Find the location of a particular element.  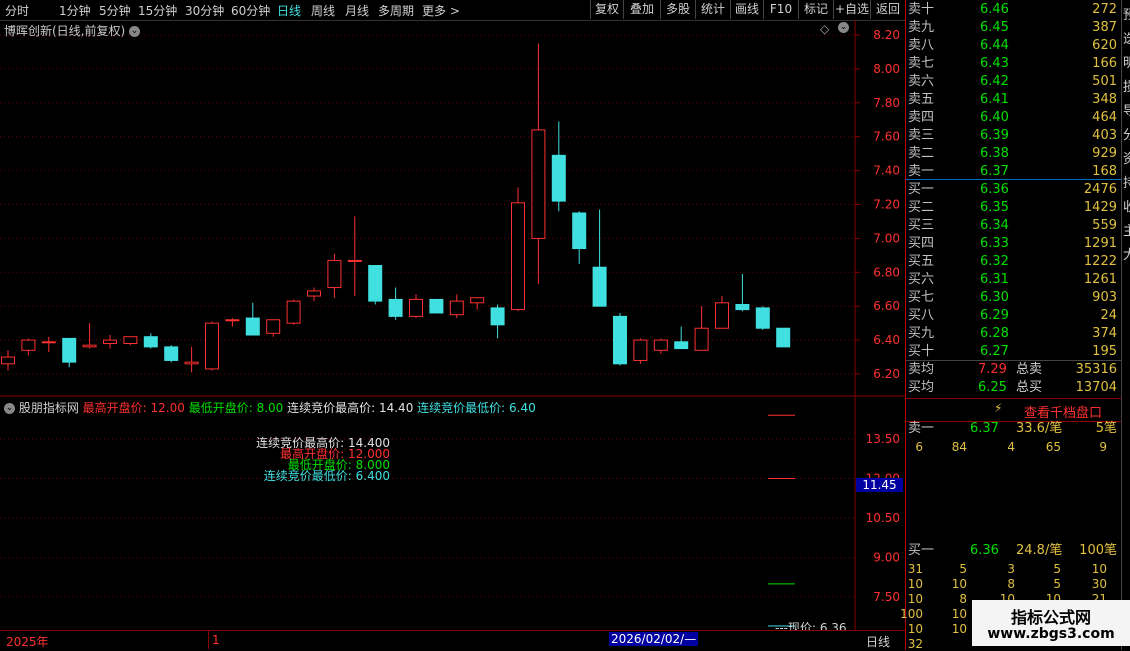

tab-1min: 1分钟 is located at coordinates (75, 10).